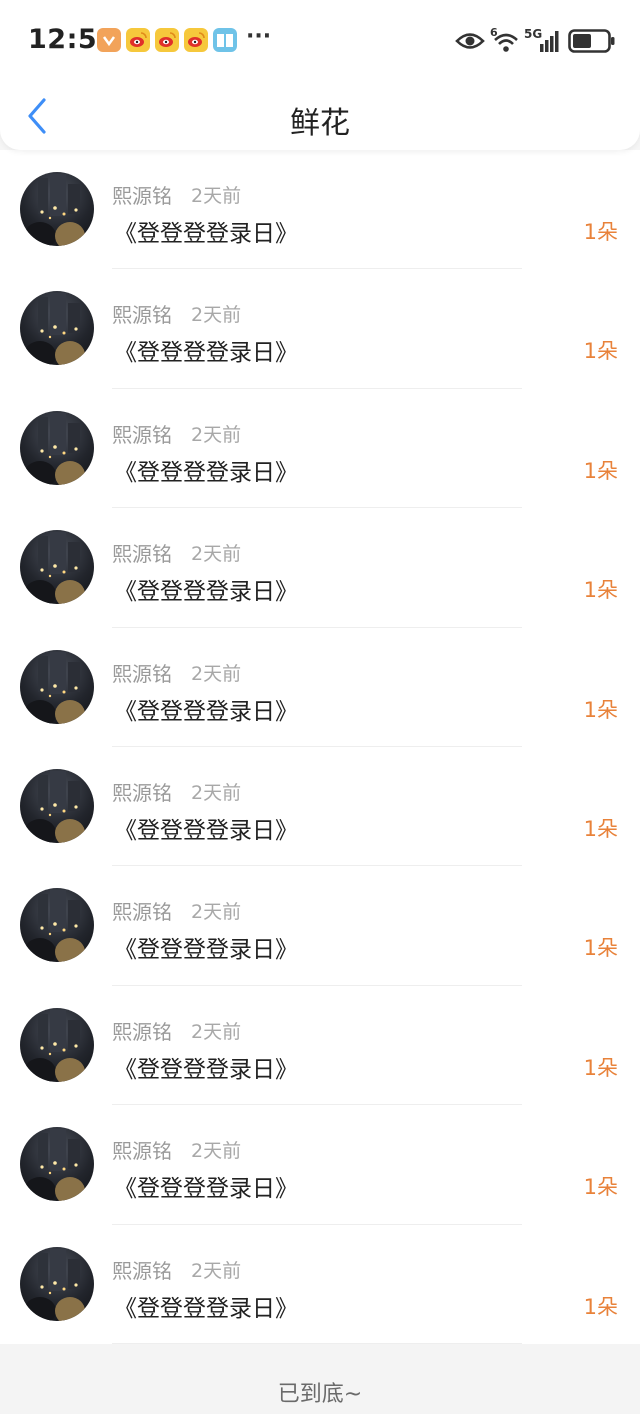 This screenshot has width=640, height=1414. Describe the element at coordinates (225, 40) in the screenshot. I see `reader-app-icon` at that location.